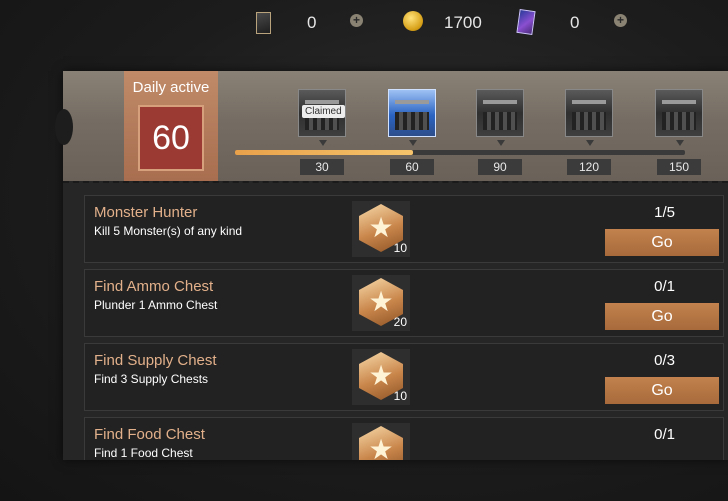 This screenshot has height=501, width=728. Describe the element at coordinates (589, 167) in the screenshot. I see `milestone-value: 120` at that location.